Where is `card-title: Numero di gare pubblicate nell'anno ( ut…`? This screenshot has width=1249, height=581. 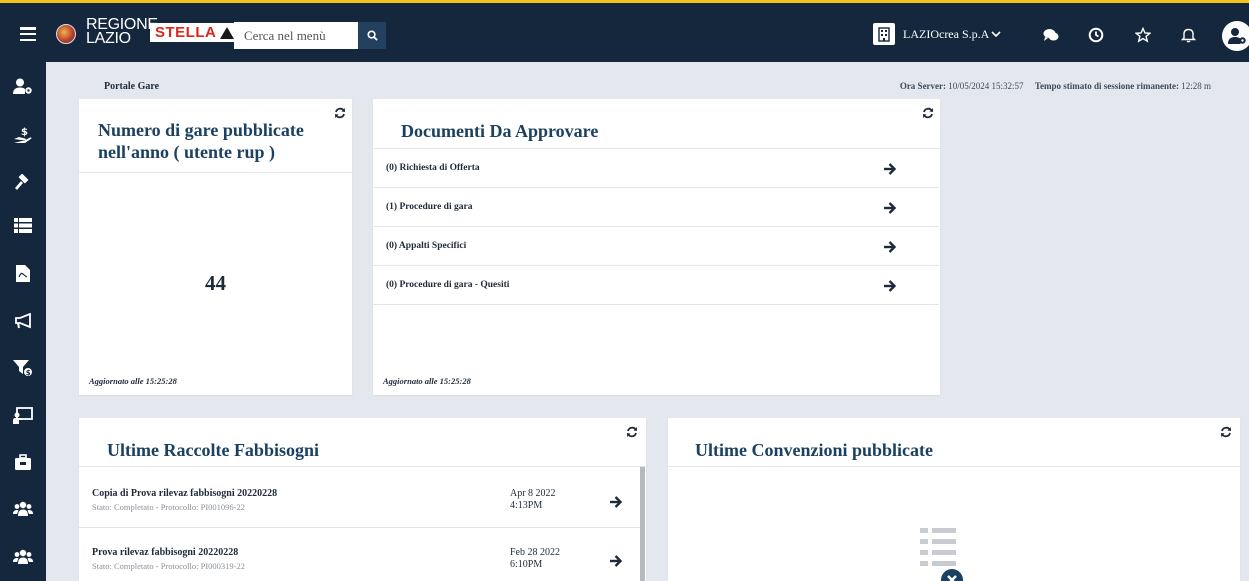
card-title: Numero di gare pubblicate nell'anno ( ut… is located at coordinates (201, 141).